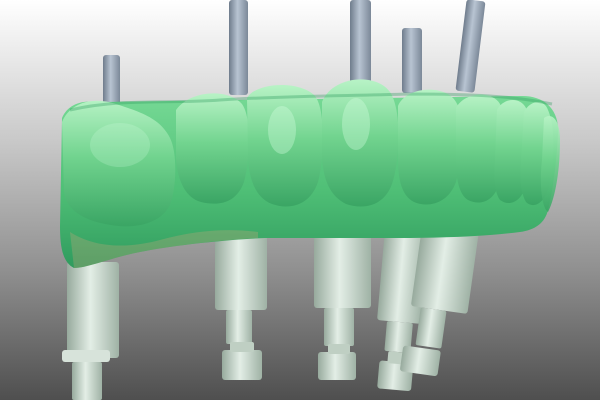  Describe the element at coordinates (356, 124) in the screenshot. I see `highlight-incisor-center` at that location.